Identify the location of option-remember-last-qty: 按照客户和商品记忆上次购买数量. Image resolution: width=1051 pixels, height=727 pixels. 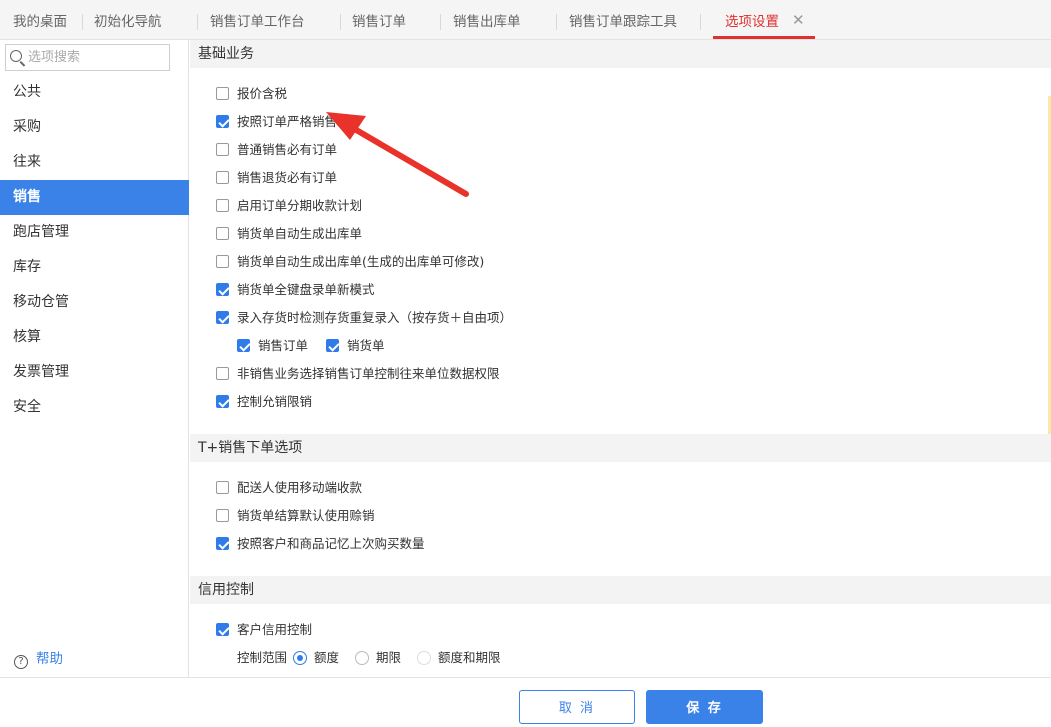
(320, 543).